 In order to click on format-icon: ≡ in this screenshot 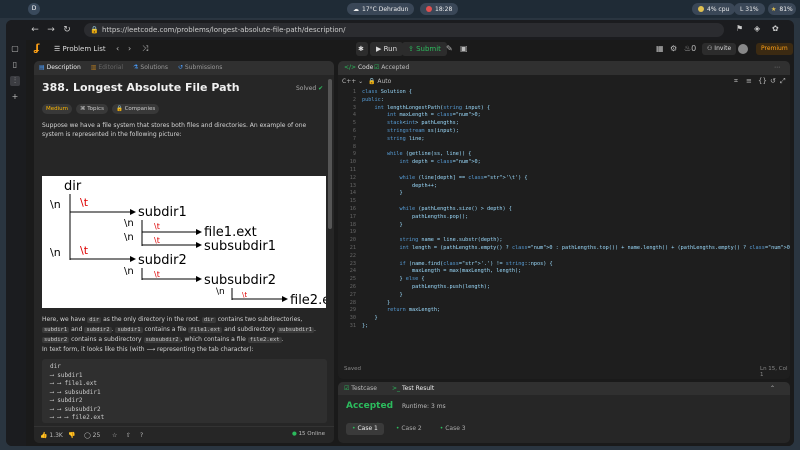, I will do `click(749, 81)`.